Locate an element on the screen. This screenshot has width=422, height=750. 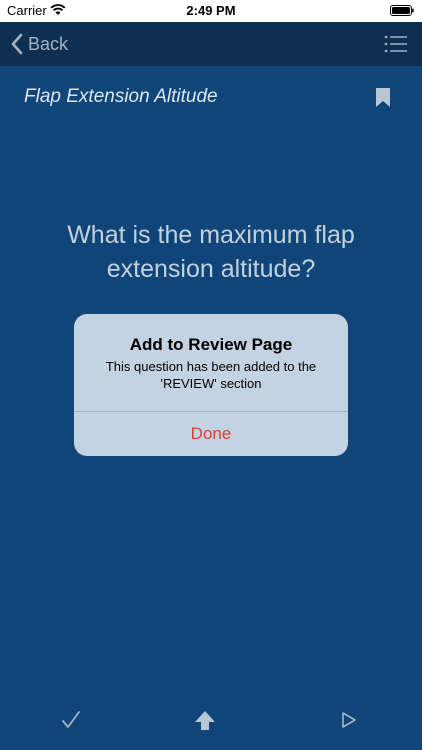
nav-bar: Back is located at coordinates (211, 44).